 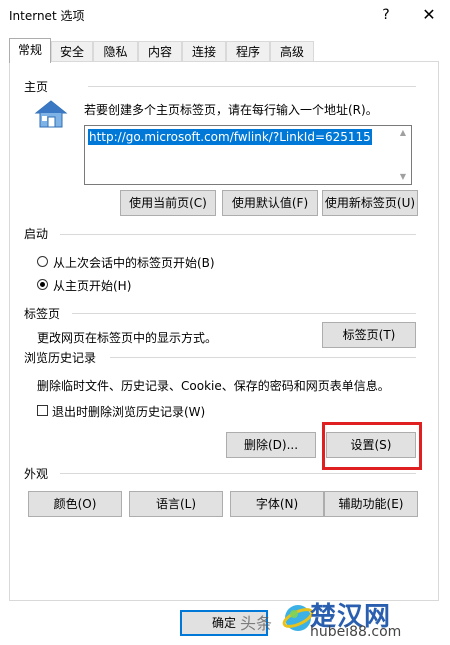 I want to click on close-icon: ✕, so click(x=429, y=15).